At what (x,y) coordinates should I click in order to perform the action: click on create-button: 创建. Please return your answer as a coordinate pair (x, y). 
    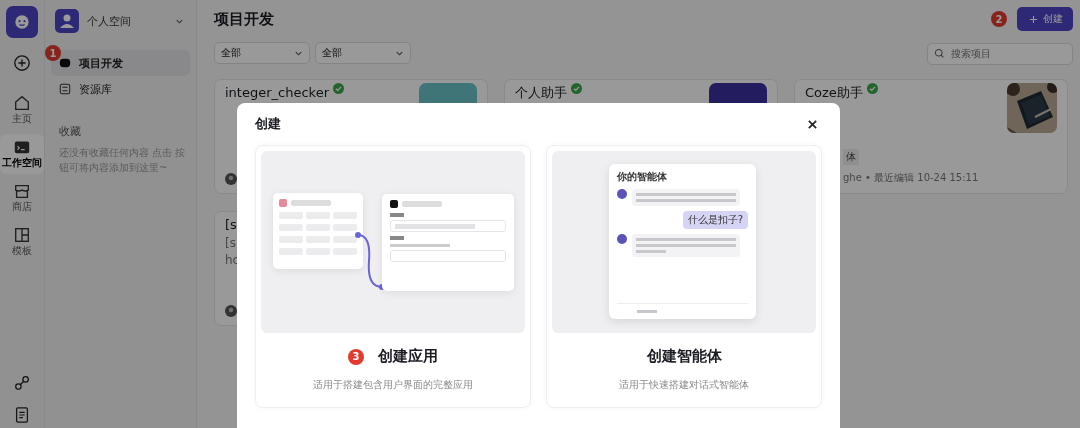
    Looking at the image, I should click on (1045, 19).